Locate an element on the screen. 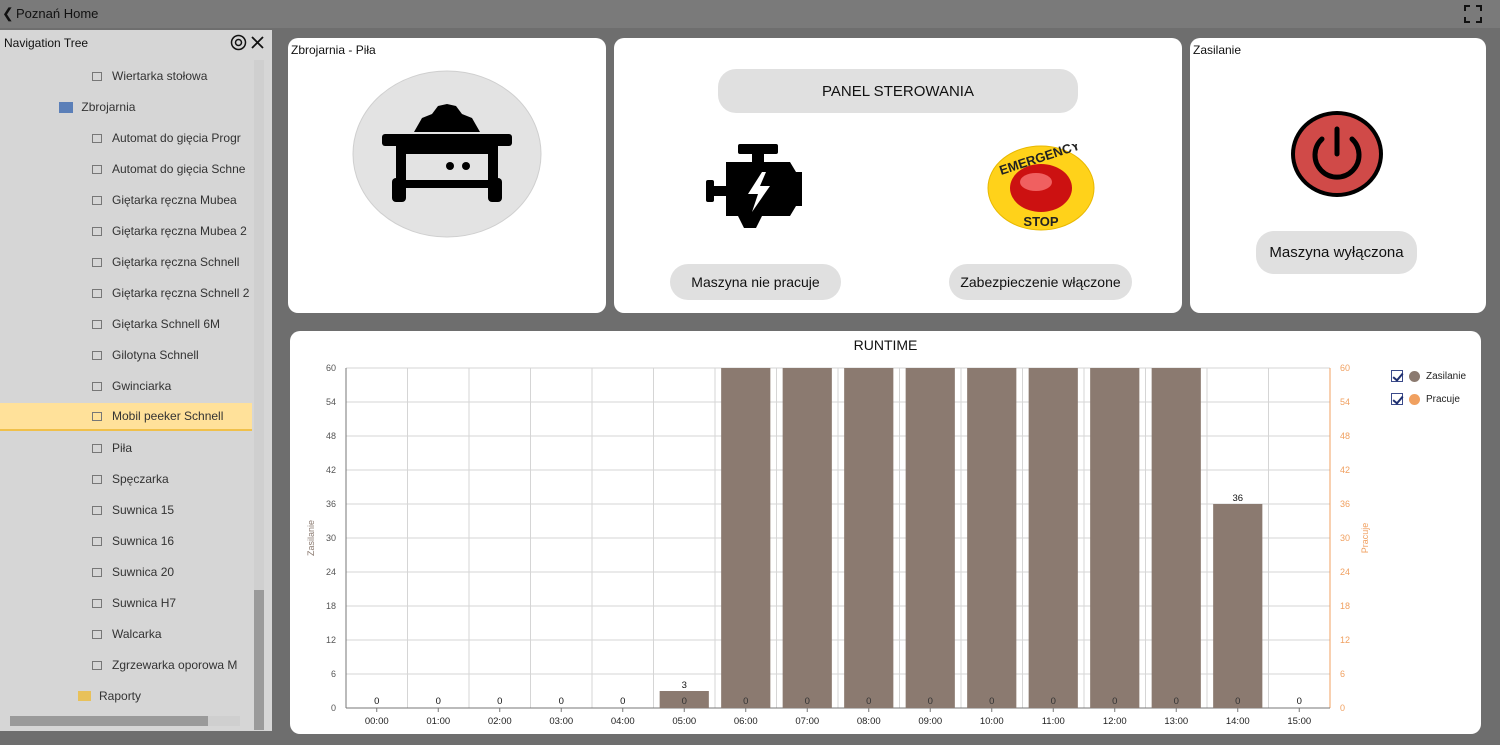 This screenshot has width=1500, height=745. tree-item: Suwnica 15 is located at coordinates (171, 510).